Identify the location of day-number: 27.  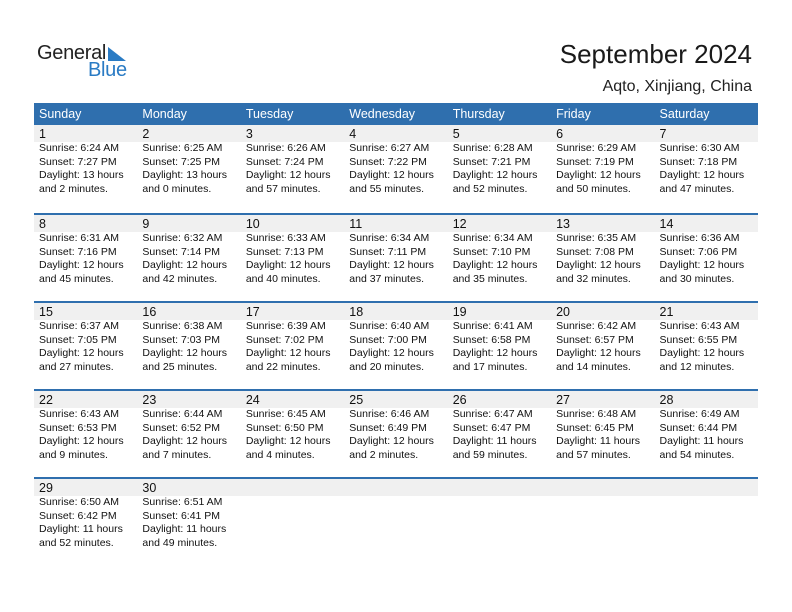
(563, 400).